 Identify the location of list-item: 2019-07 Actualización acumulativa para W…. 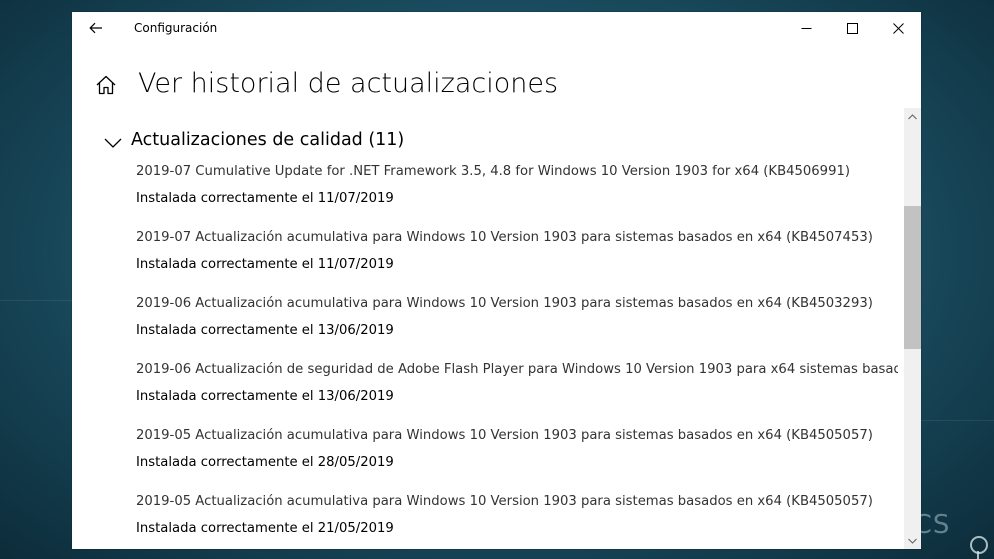
(517, 263).